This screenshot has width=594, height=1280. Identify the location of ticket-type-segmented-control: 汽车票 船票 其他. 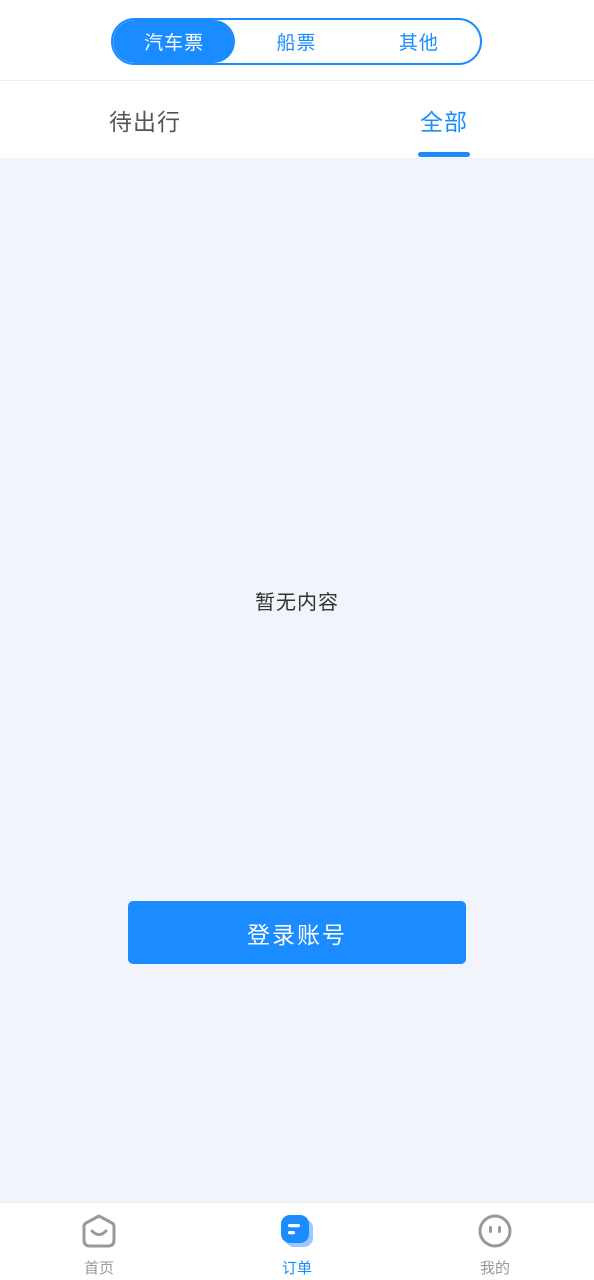
(296, 41).